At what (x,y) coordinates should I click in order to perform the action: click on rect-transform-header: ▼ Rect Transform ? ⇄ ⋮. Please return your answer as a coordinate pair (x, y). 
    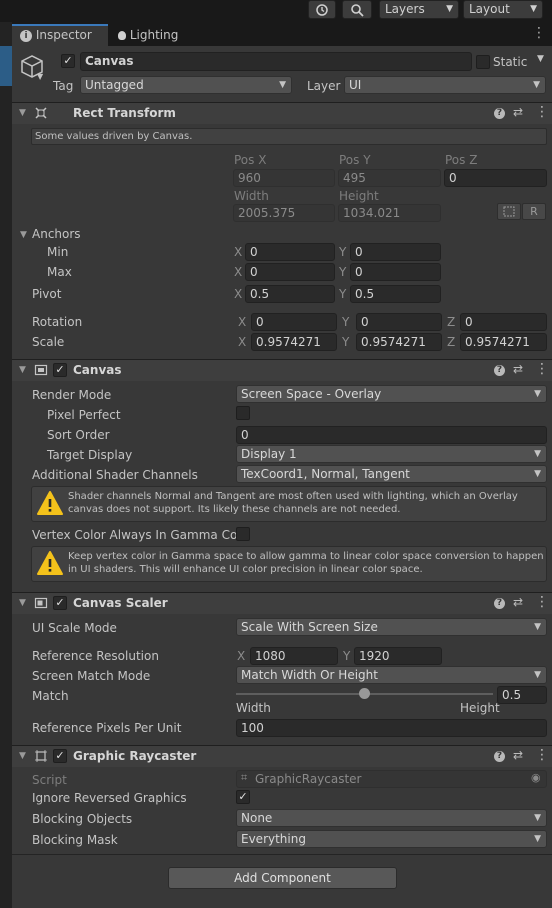
    Looking at the image, I should click on (282, 113).